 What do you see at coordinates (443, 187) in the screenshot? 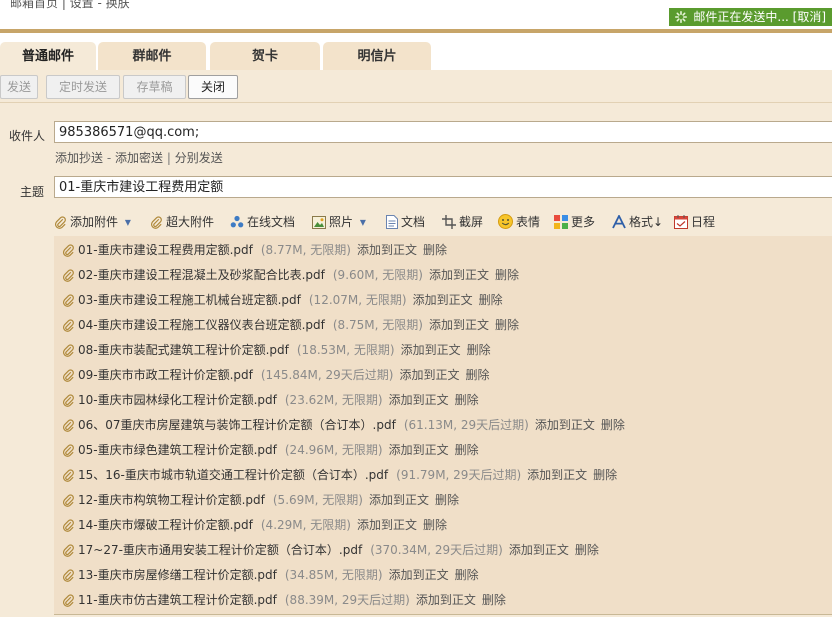
I see `subject-field: 01-重庆市建设工程费用定额` at bounding box center [443, 187].